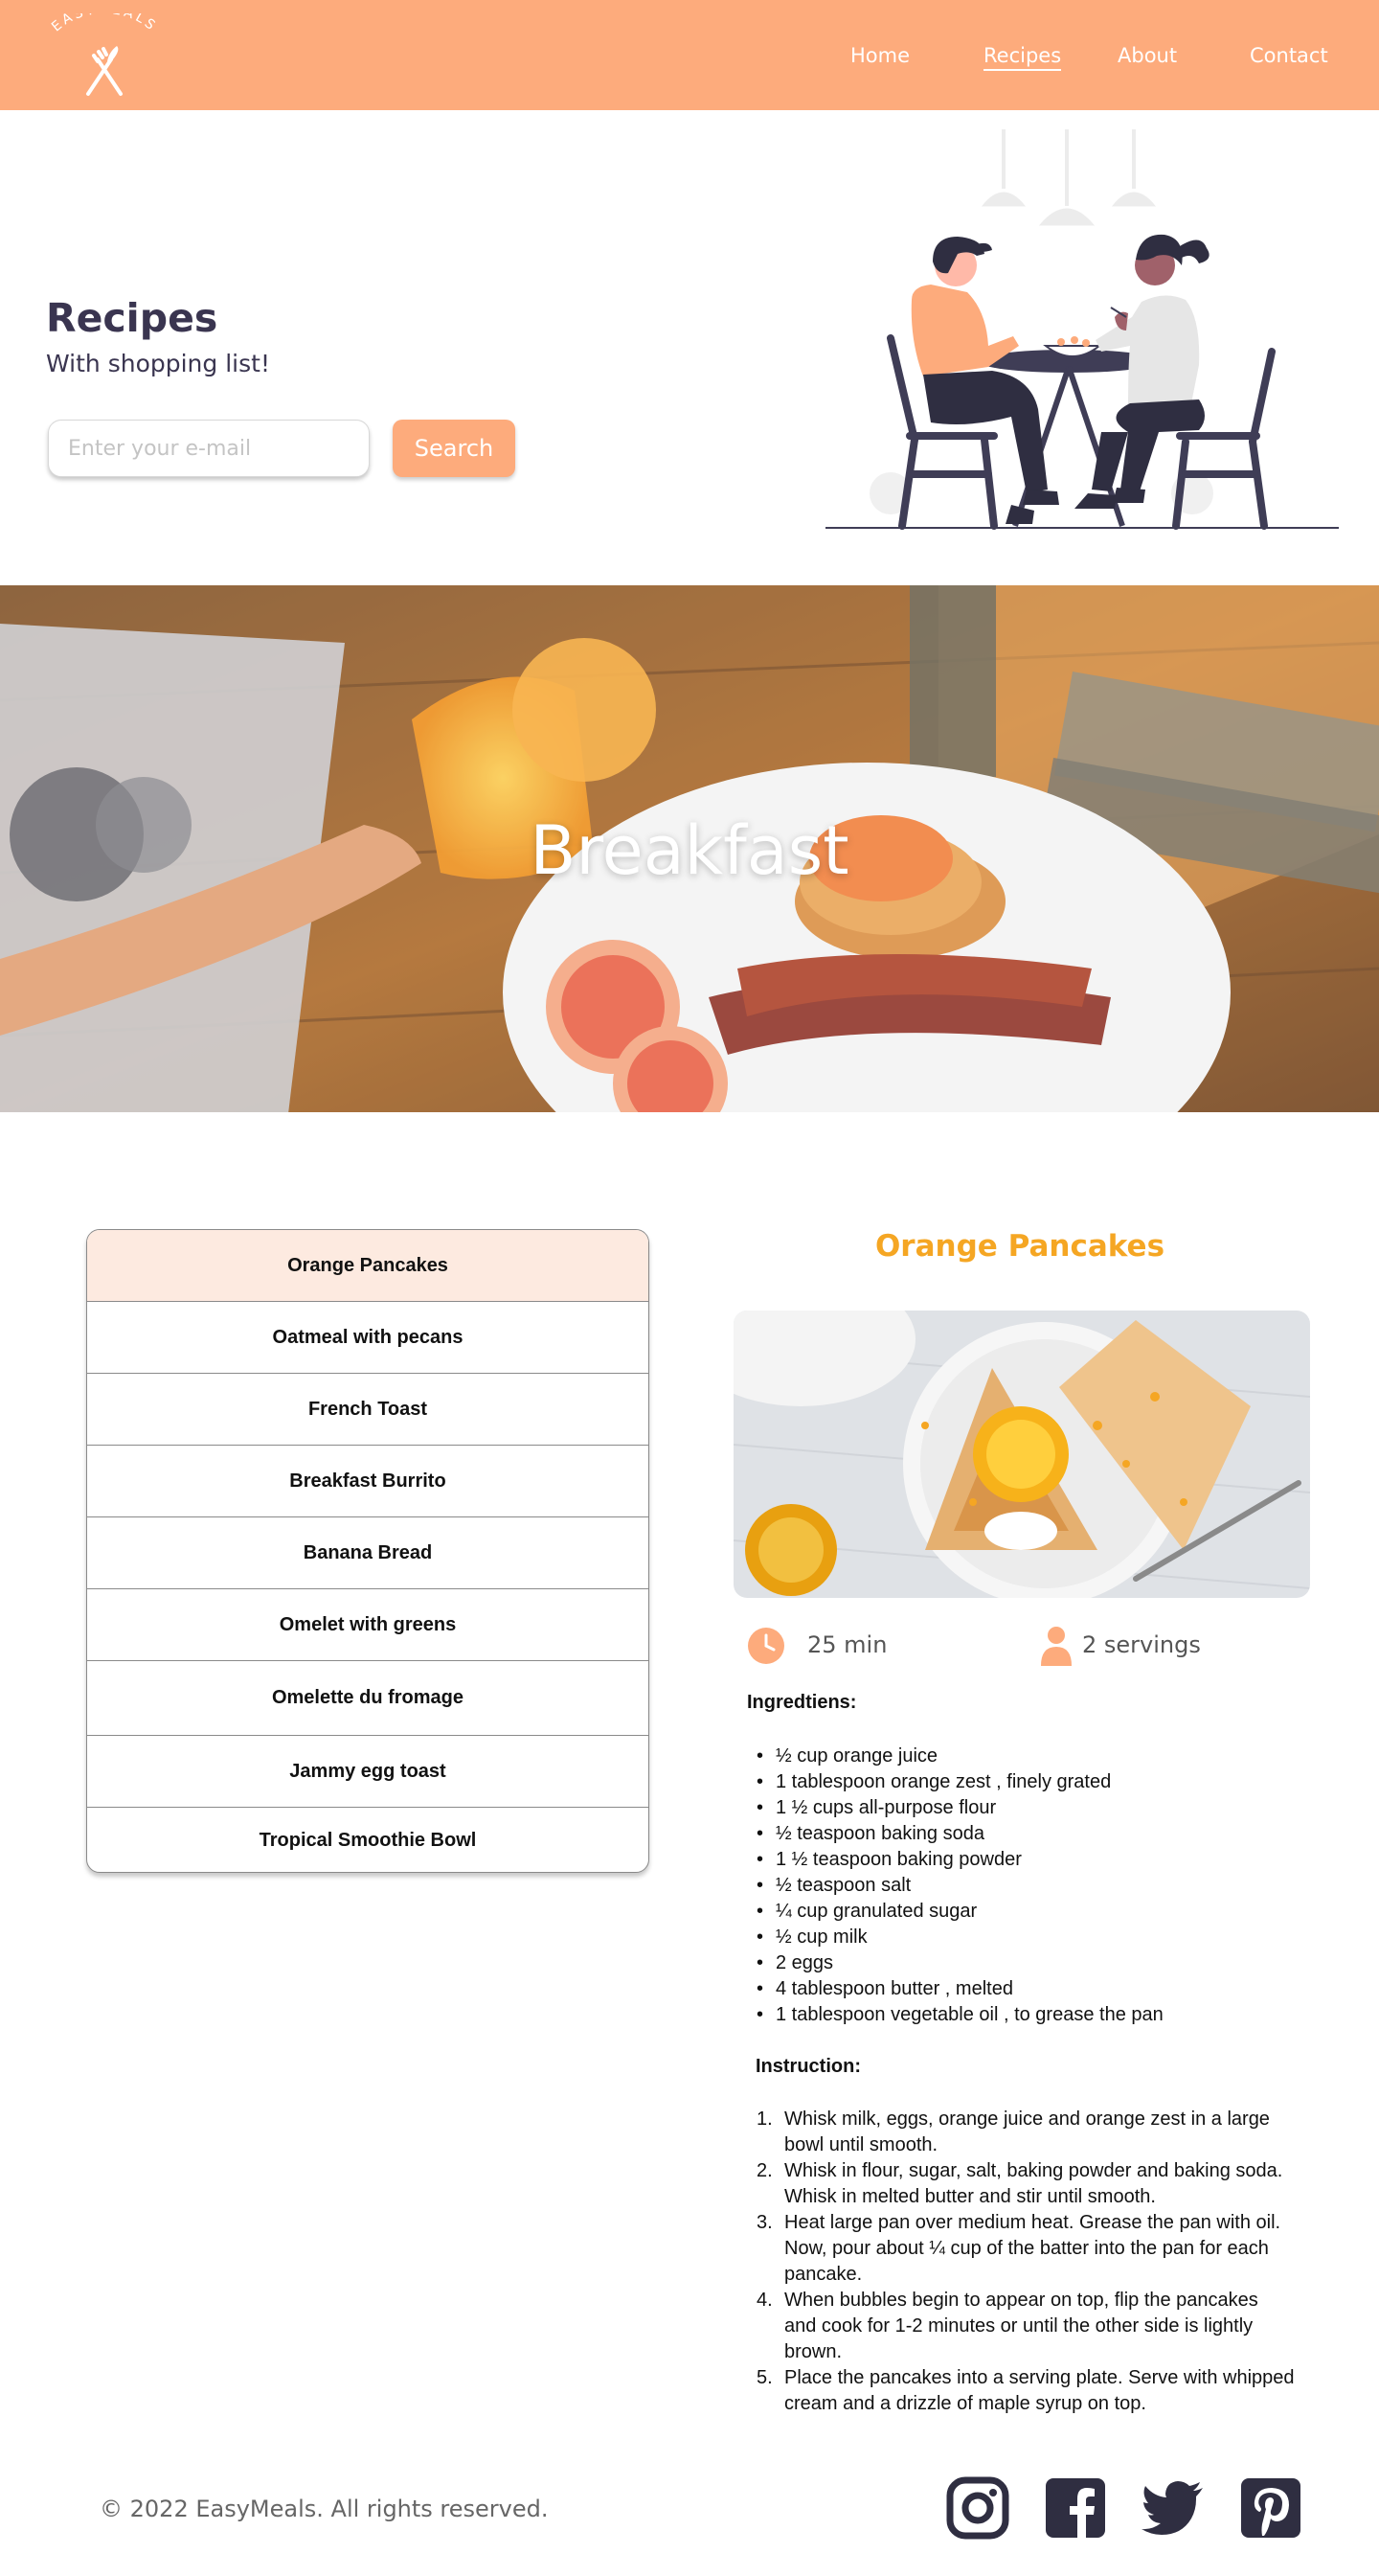  Describe the element at coordinates (1141, 1644) in the screenshot. I see `servings: 2 servings` at that location.